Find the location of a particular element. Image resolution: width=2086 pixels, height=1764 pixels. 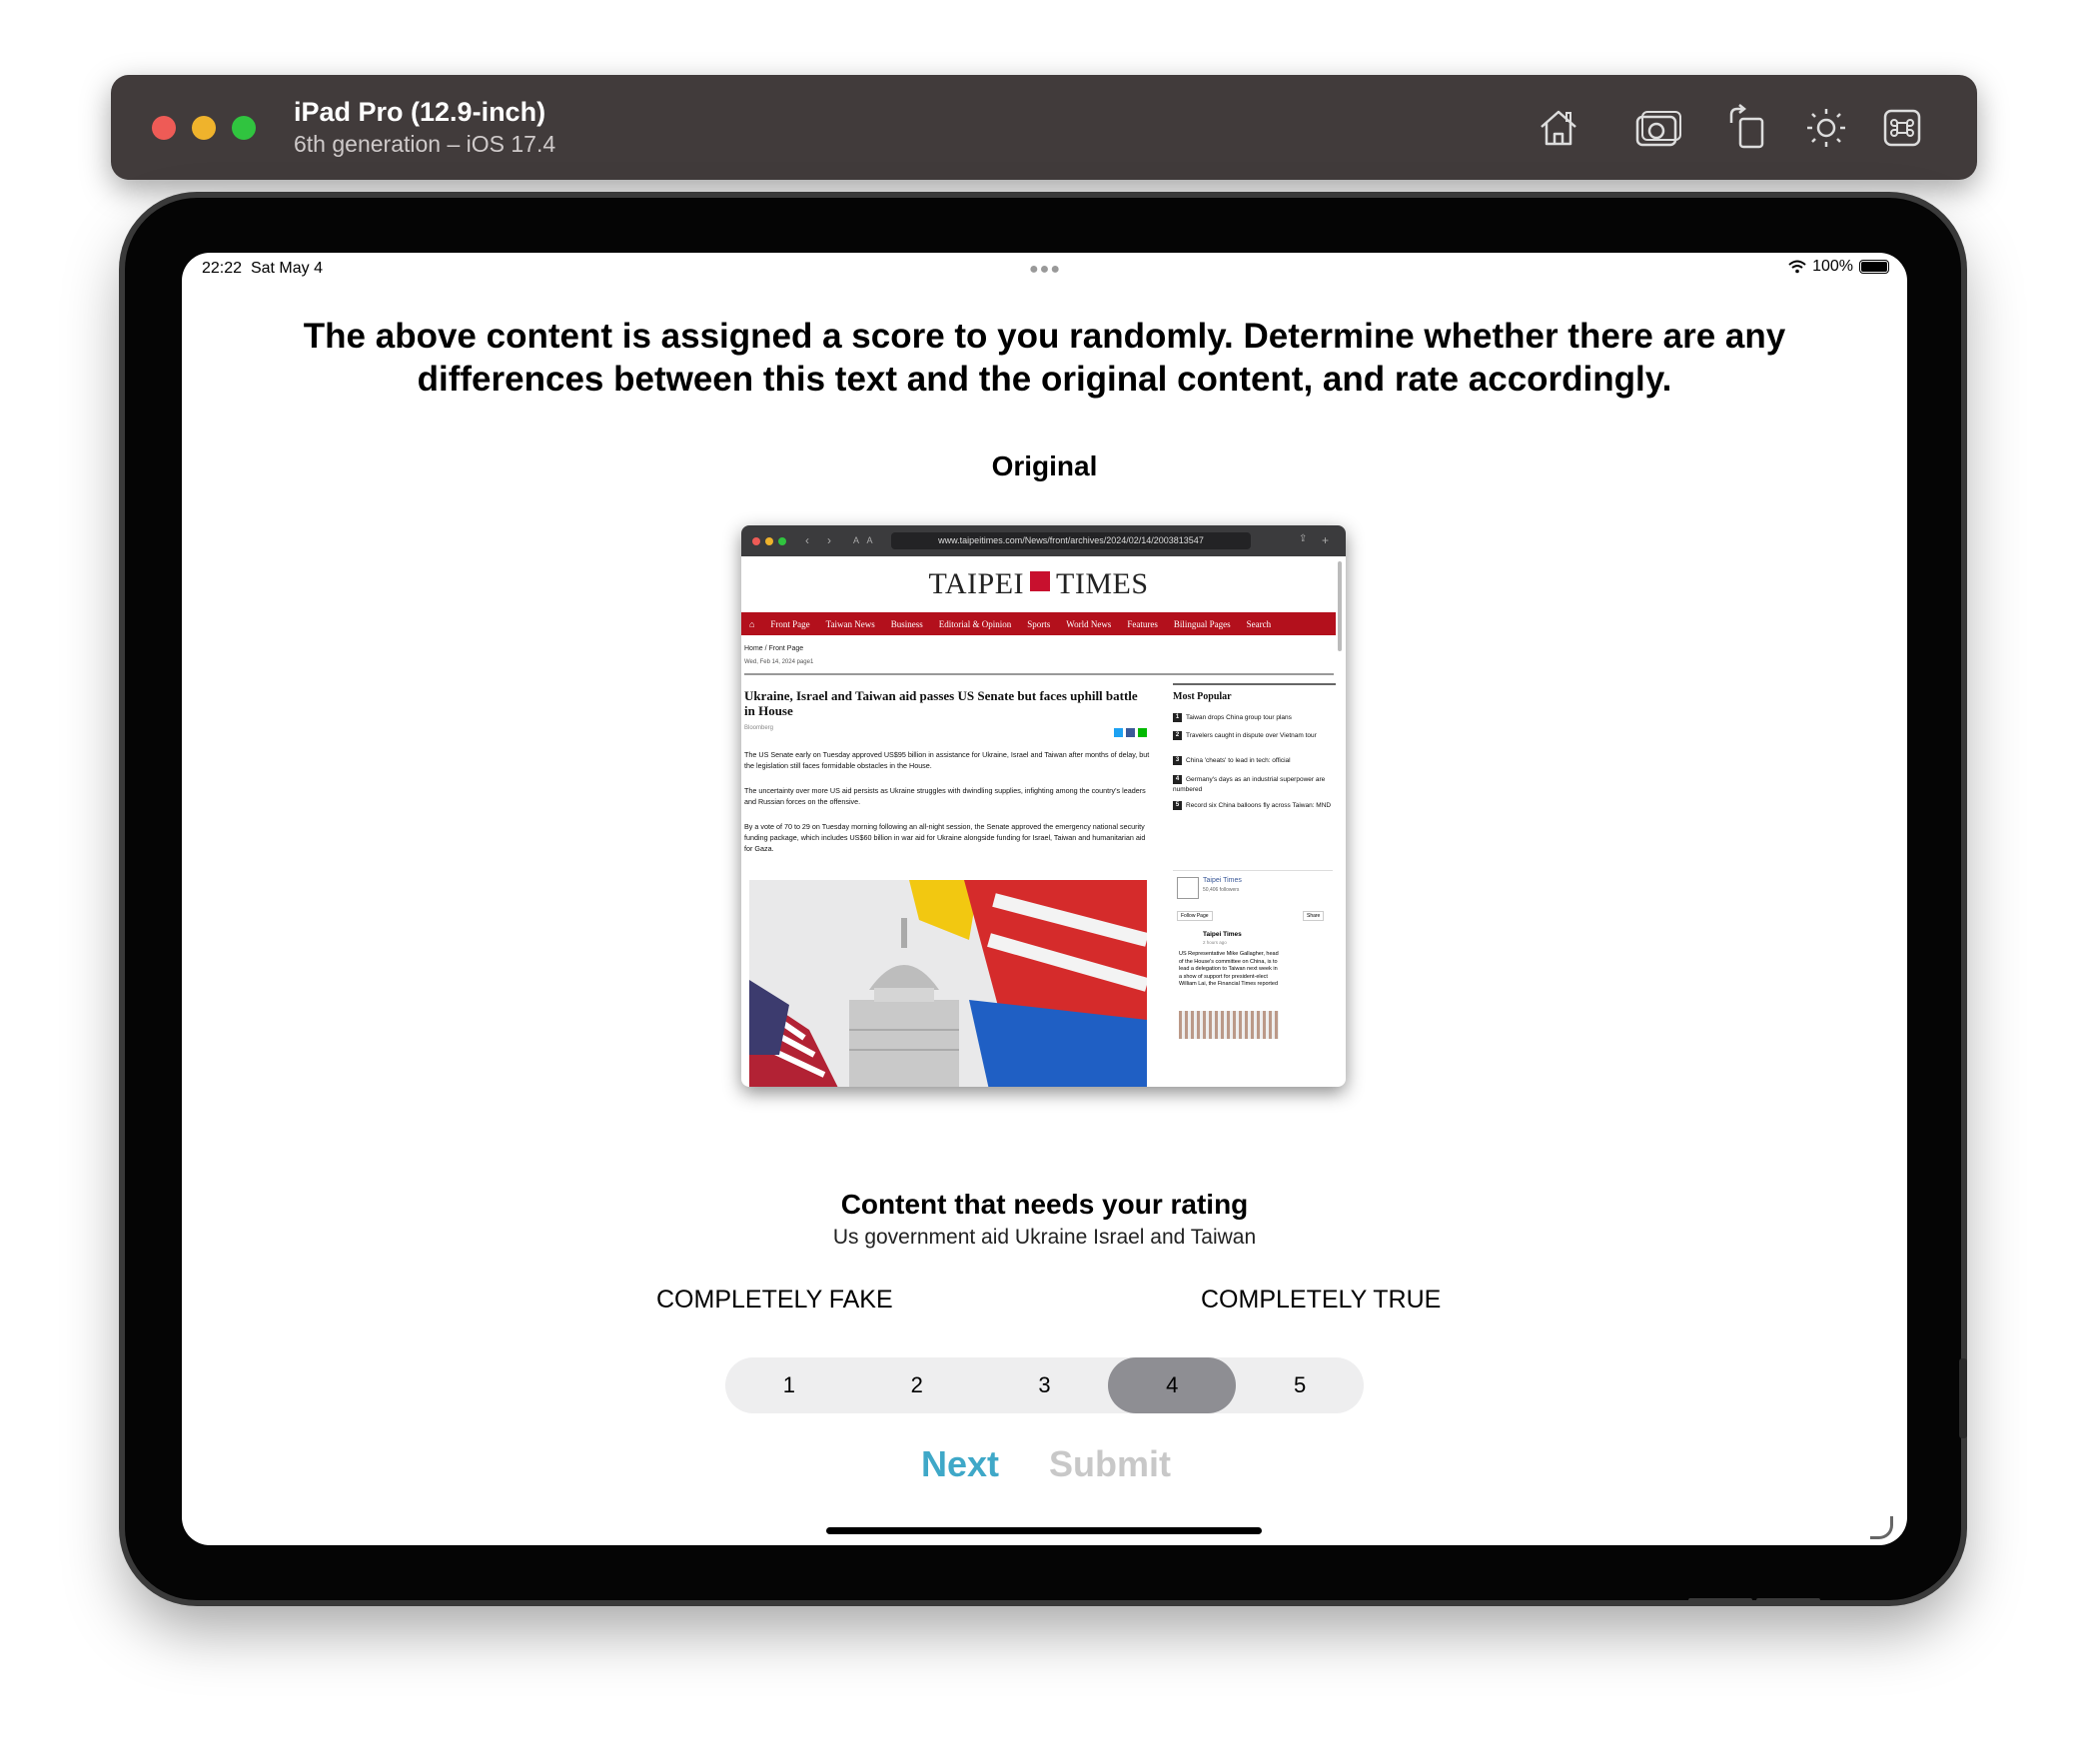

most-popular-heading: Most Popular is located at coordinates (1202, 696).